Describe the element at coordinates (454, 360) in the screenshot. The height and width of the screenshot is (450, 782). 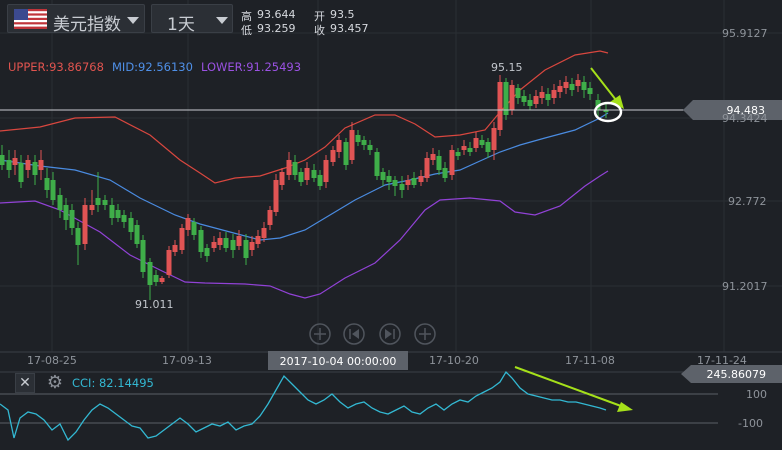
I see `date-tick: 17-10-20` at that location.